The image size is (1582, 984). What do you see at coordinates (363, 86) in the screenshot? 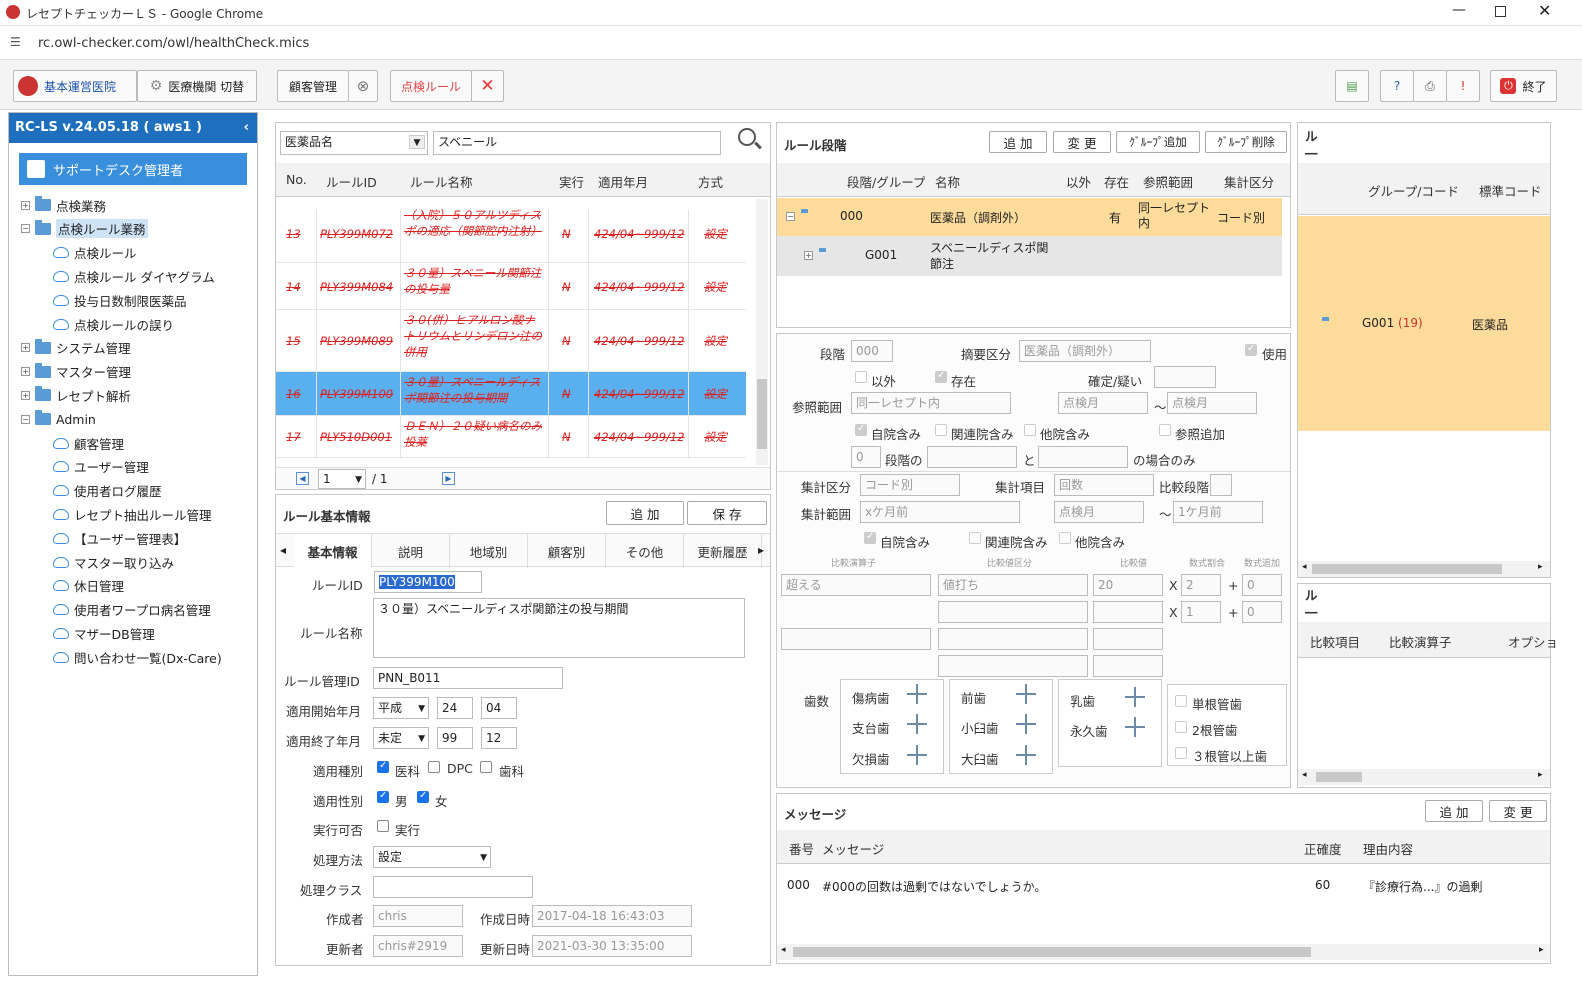
I see `close-customer-tab-icon: ⊗` at bounding box center [363, 86].